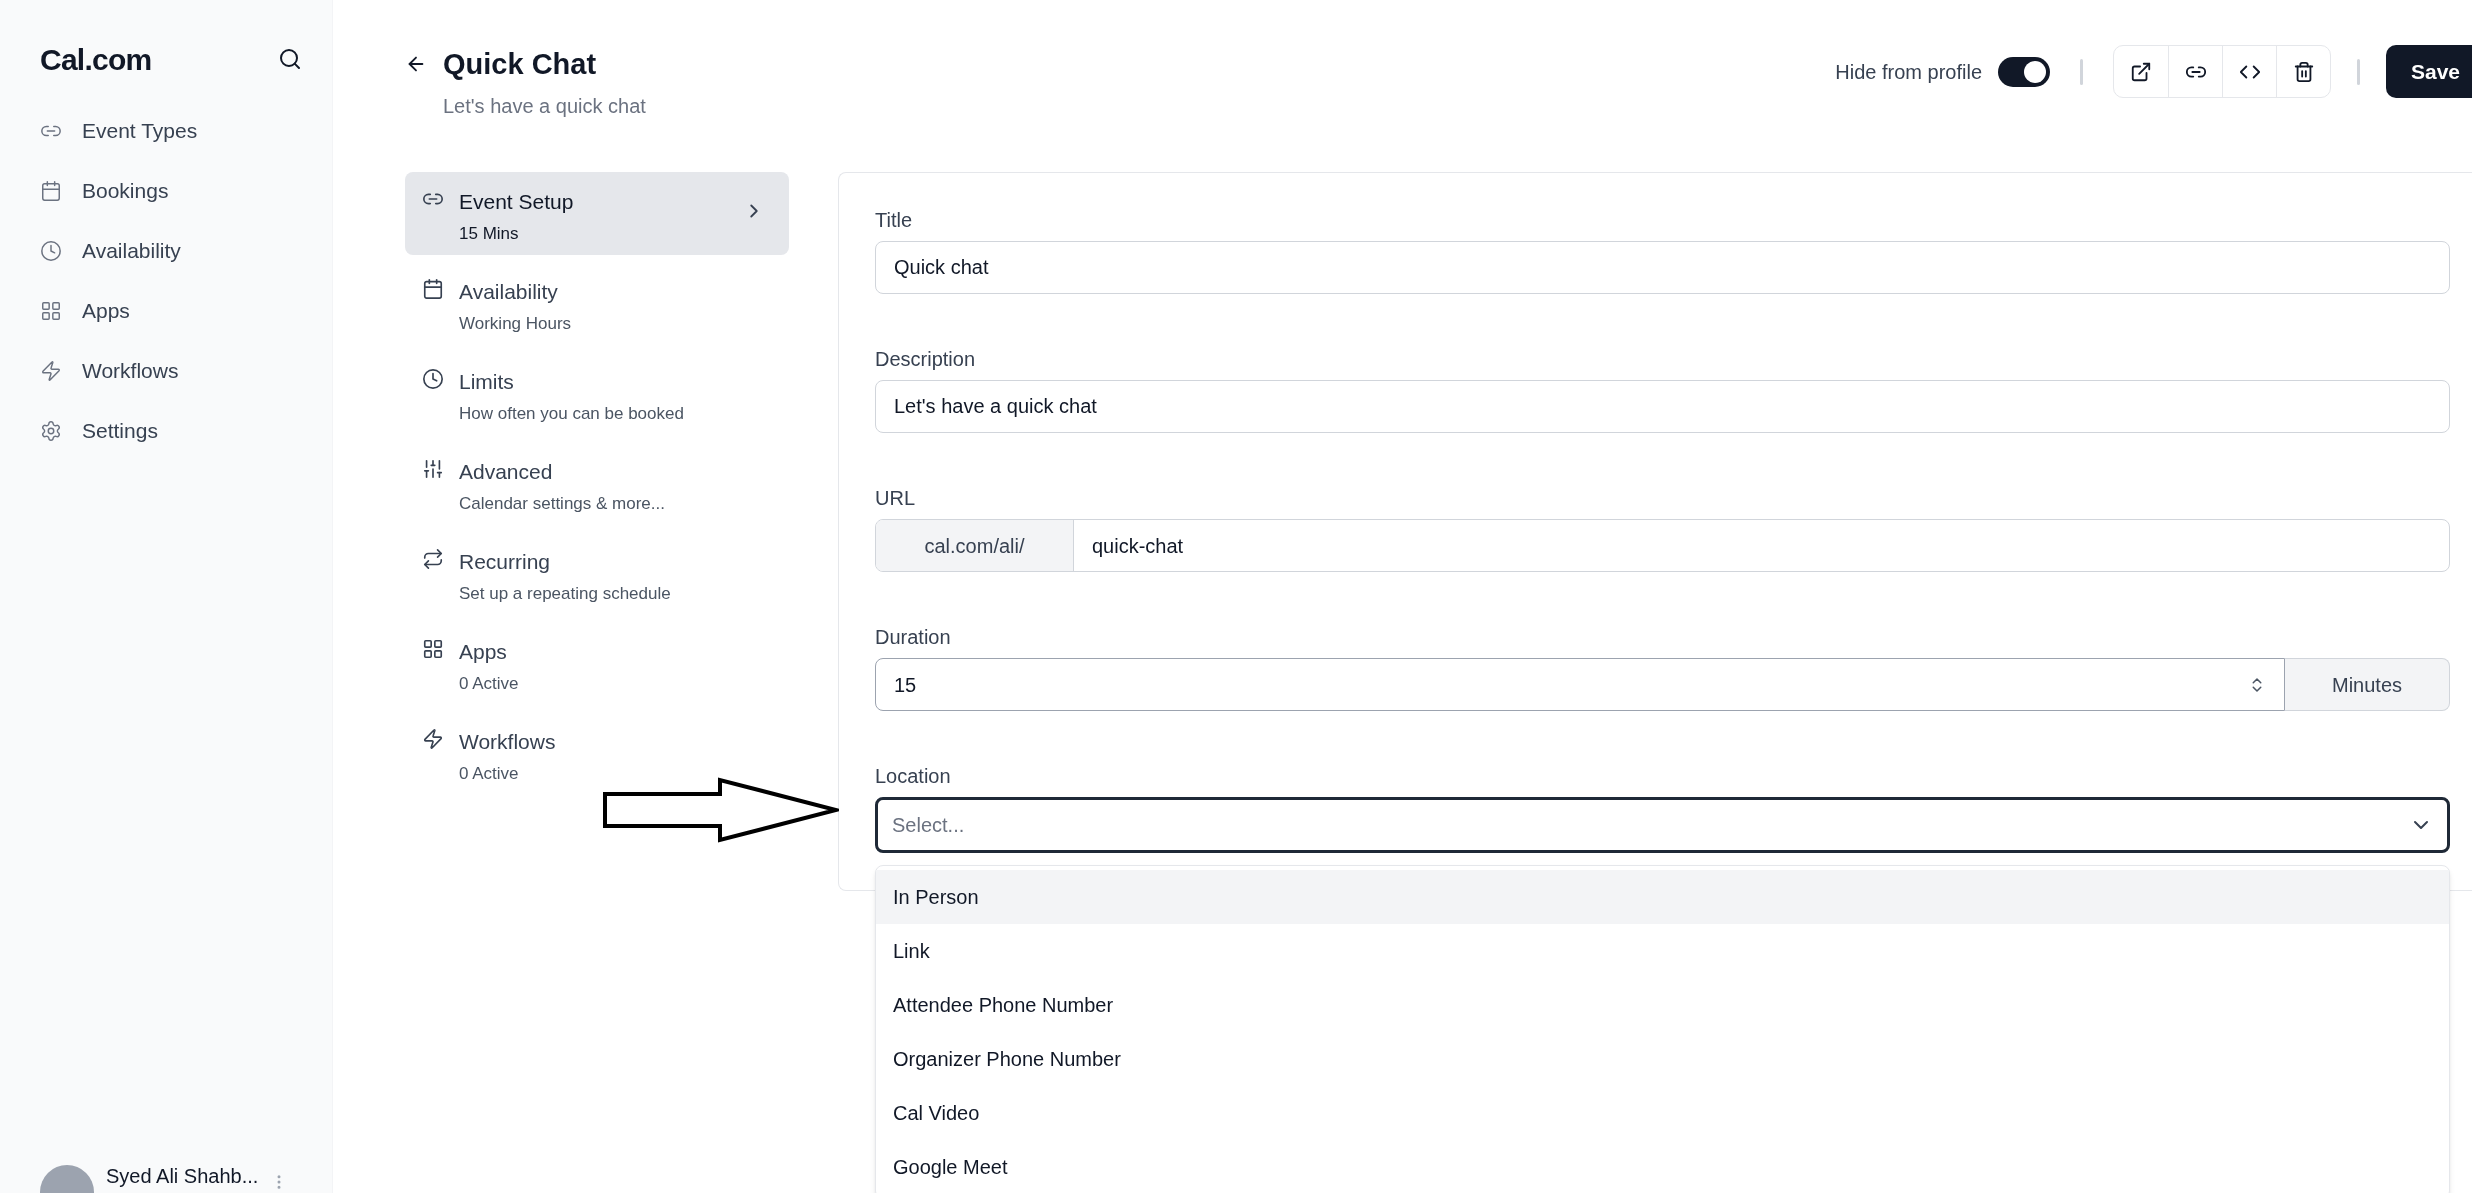 The image size is (2472, 1193). What do you see at coordinates (96, 59) in the screenshot?
I see `logo: Cal.com` at bounding box center [96, 59].